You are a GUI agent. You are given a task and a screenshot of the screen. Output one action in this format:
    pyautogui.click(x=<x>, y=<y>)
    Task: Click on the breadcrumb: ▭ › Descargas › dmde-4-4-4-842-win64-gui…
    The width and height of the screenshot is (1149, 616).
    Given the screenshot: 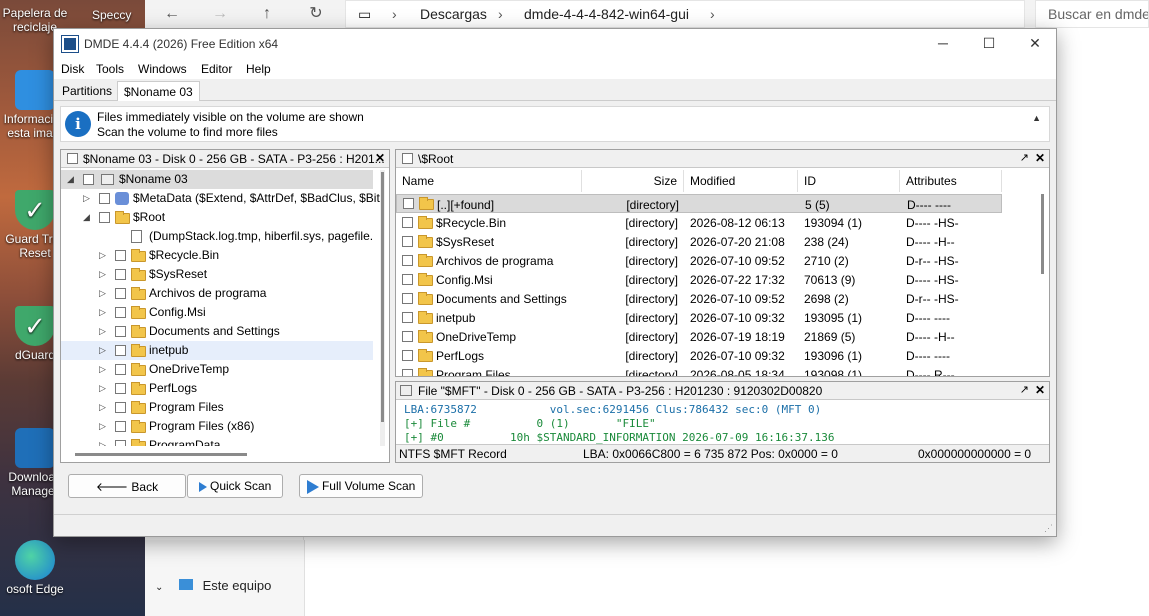 What is the action you would take?
    pyautogui.click(x=685, y=14)
    